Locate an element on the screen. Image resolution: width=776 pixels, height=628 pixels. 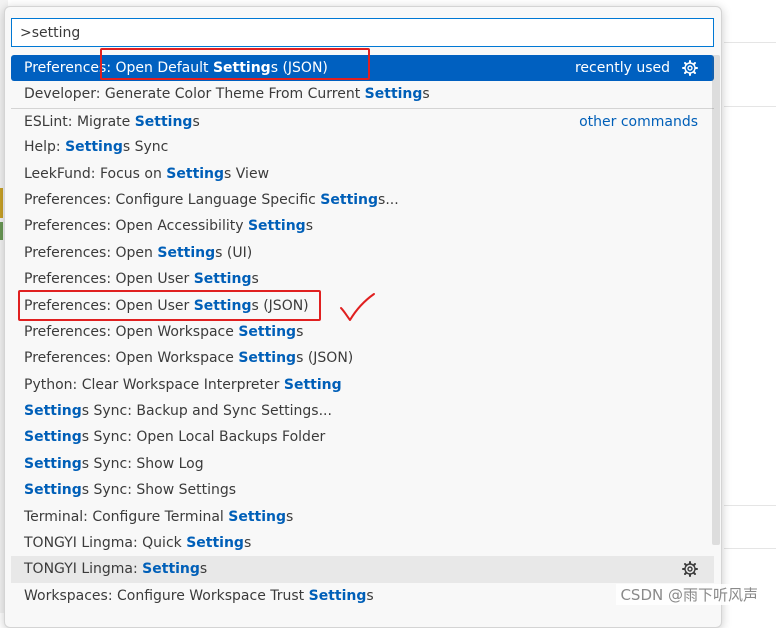
command-label-suffix: s (JSON) is located at coordinates (325, 358).